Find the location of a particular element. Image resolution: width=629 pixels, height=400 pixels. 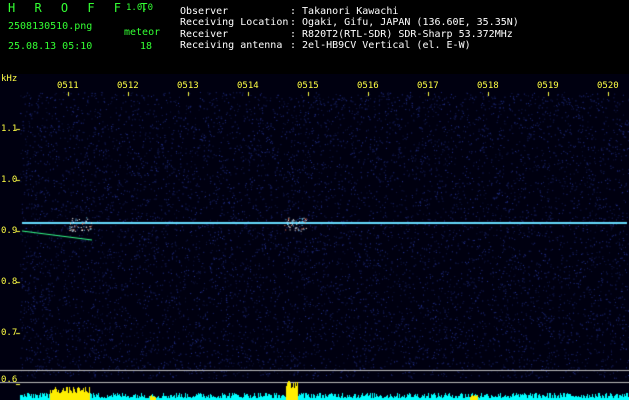

info-value-antenna: : 2el-HB9CV Vertical (el. E-W) is located at coordinates (380, 45).